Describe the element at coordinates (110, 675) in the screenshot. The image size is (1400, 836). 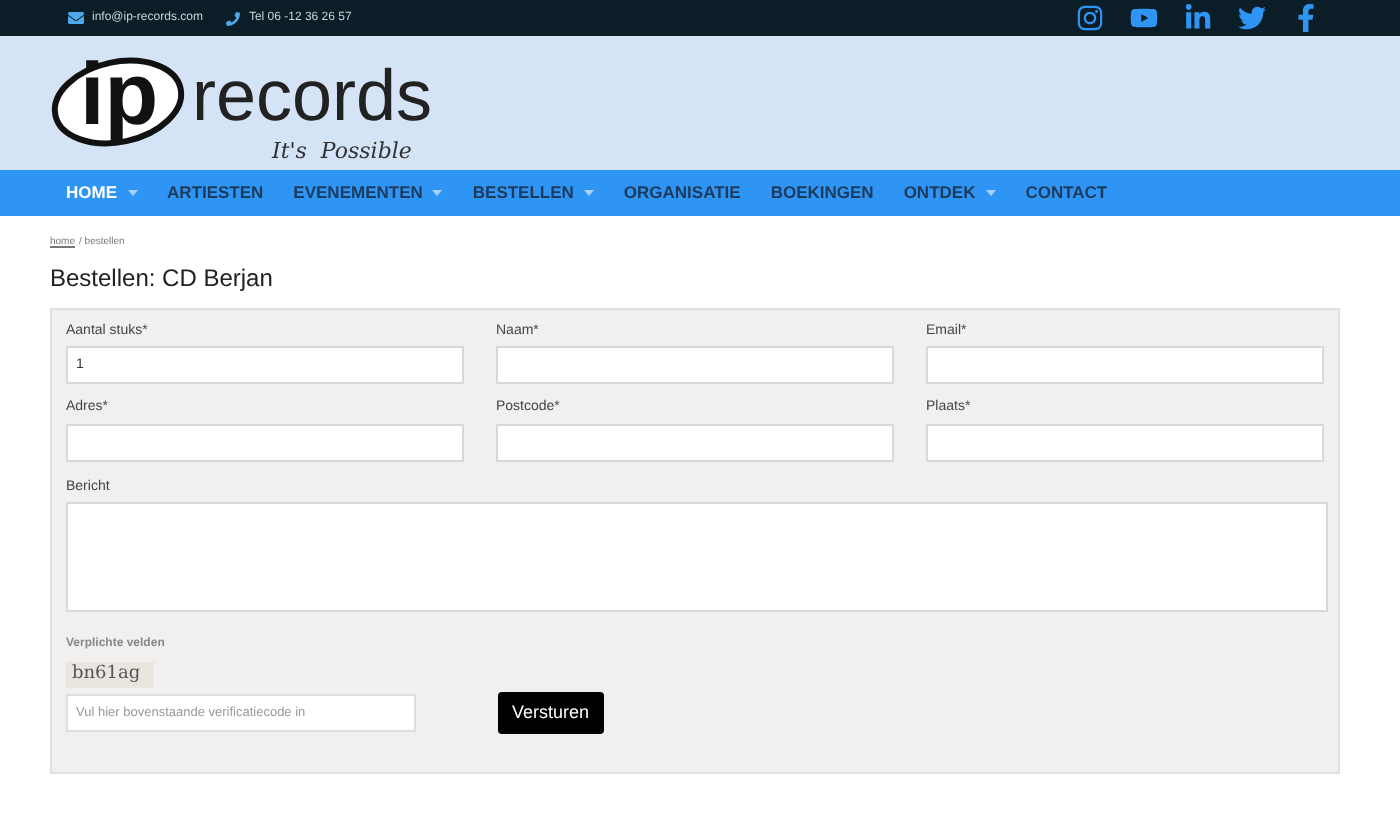
I see `captcha-image: bn61ag` at that location.